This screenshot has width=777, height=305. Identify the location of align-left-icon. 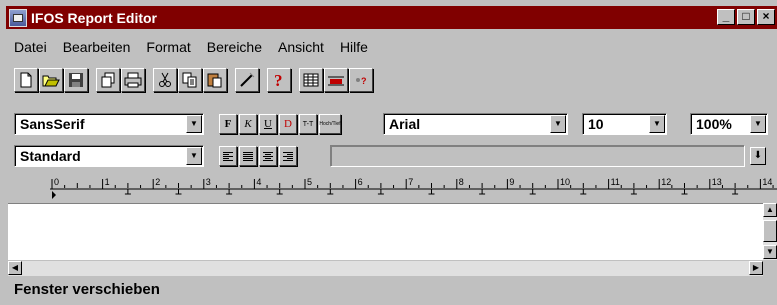
(228, 156).